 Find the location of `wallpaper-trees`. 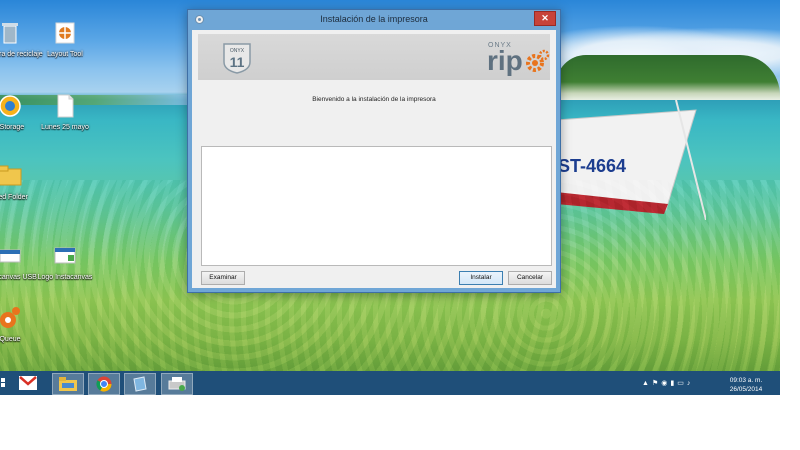

wallpaper-trees is located at coordinates (668, 77).